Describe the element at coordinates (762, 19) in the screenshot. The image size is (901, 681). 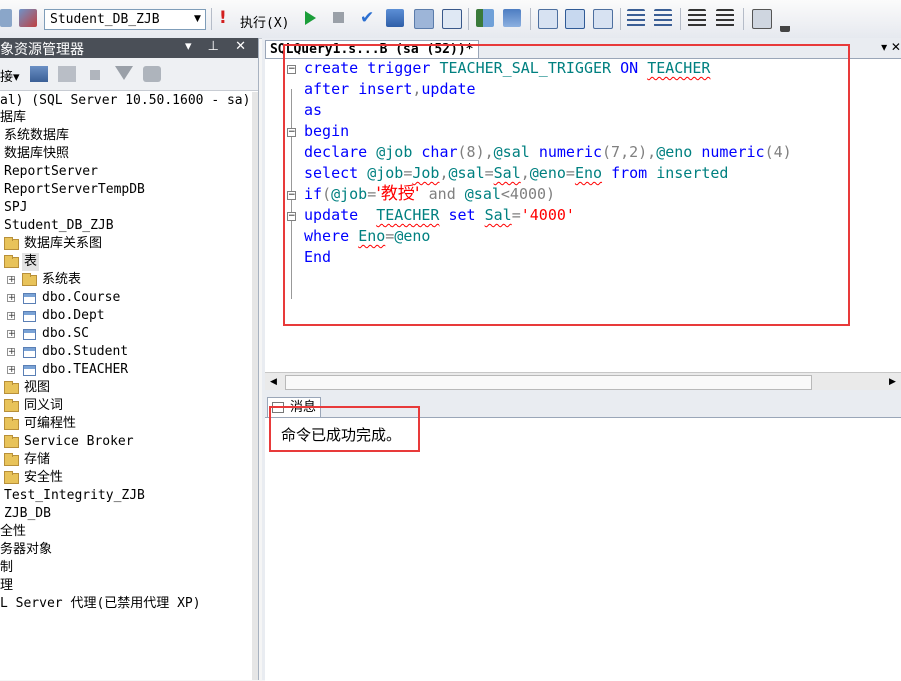
I see `specify-template-values-icon` at that location.